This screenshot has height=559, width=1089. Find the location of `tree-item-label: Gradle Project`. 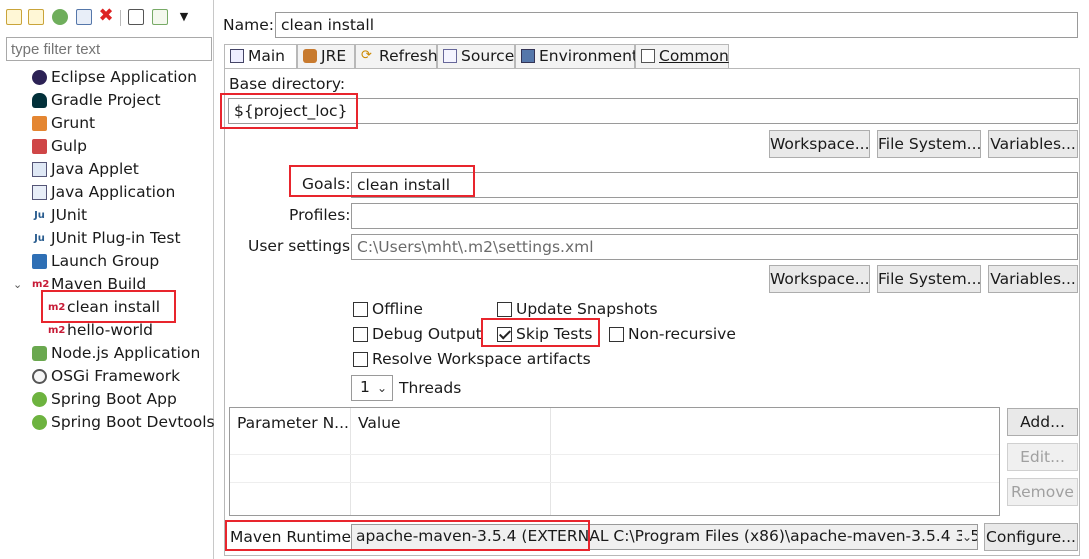

tree-item-label: Gradle Project is located at coordinates (106, 100).